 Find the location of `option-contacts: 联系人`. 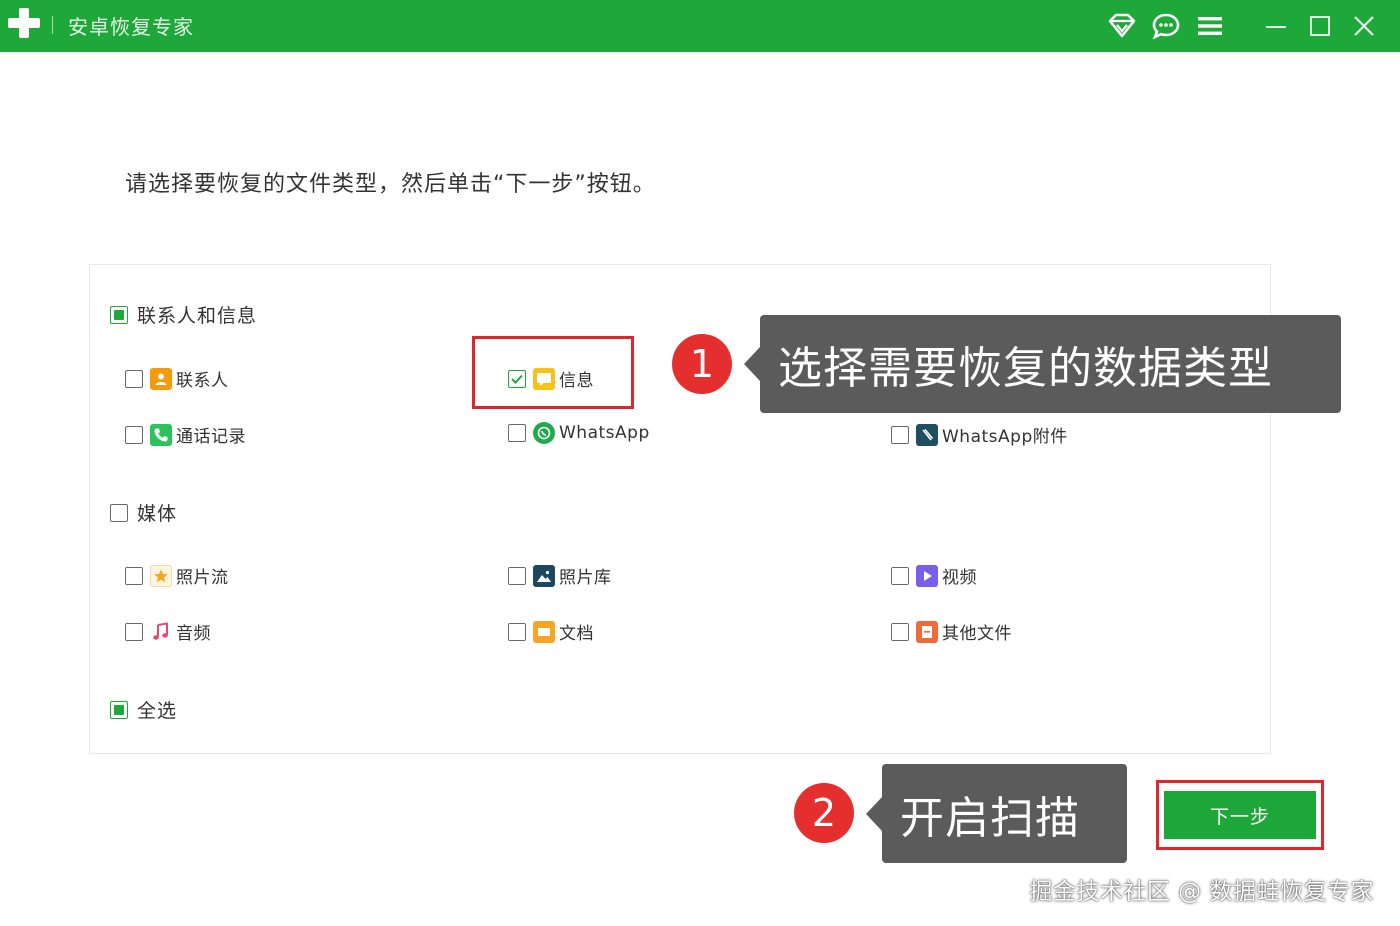

option-contacts: 联系人 is located at coordinates (177, 378).